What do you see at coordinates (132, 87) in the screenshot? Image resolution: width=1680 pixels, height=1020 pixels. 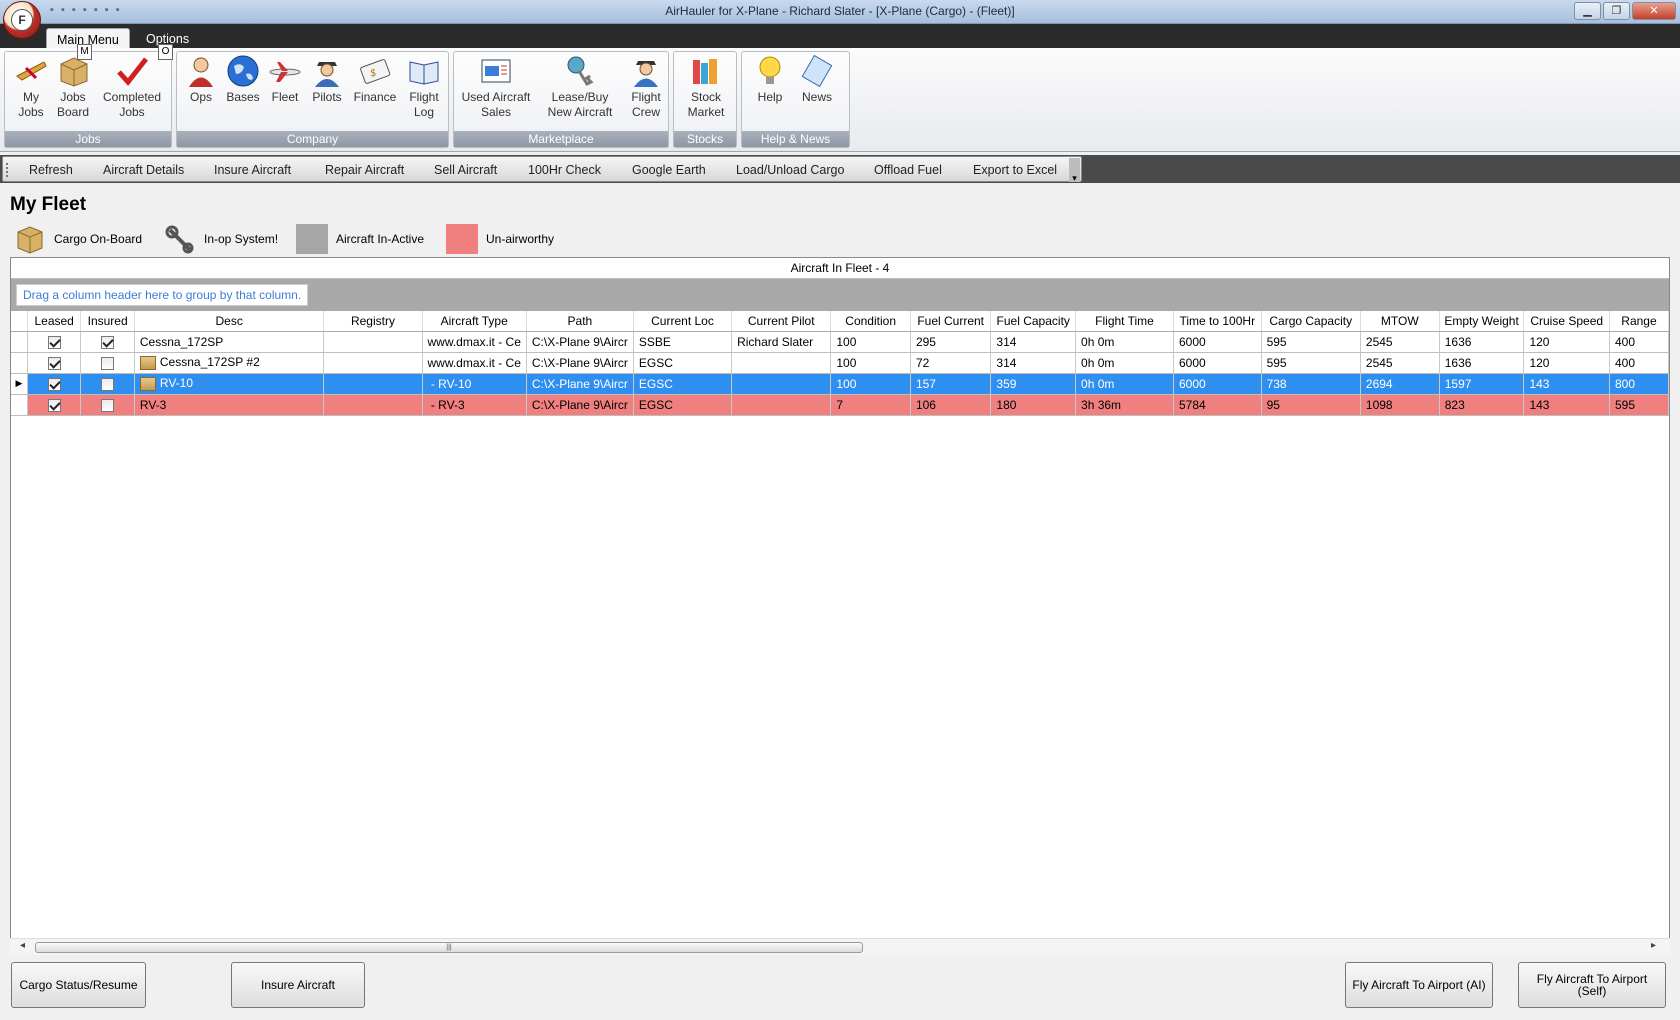 I see `completed-jobs-button: Completed Jobs` at bounding box center [132, 87].